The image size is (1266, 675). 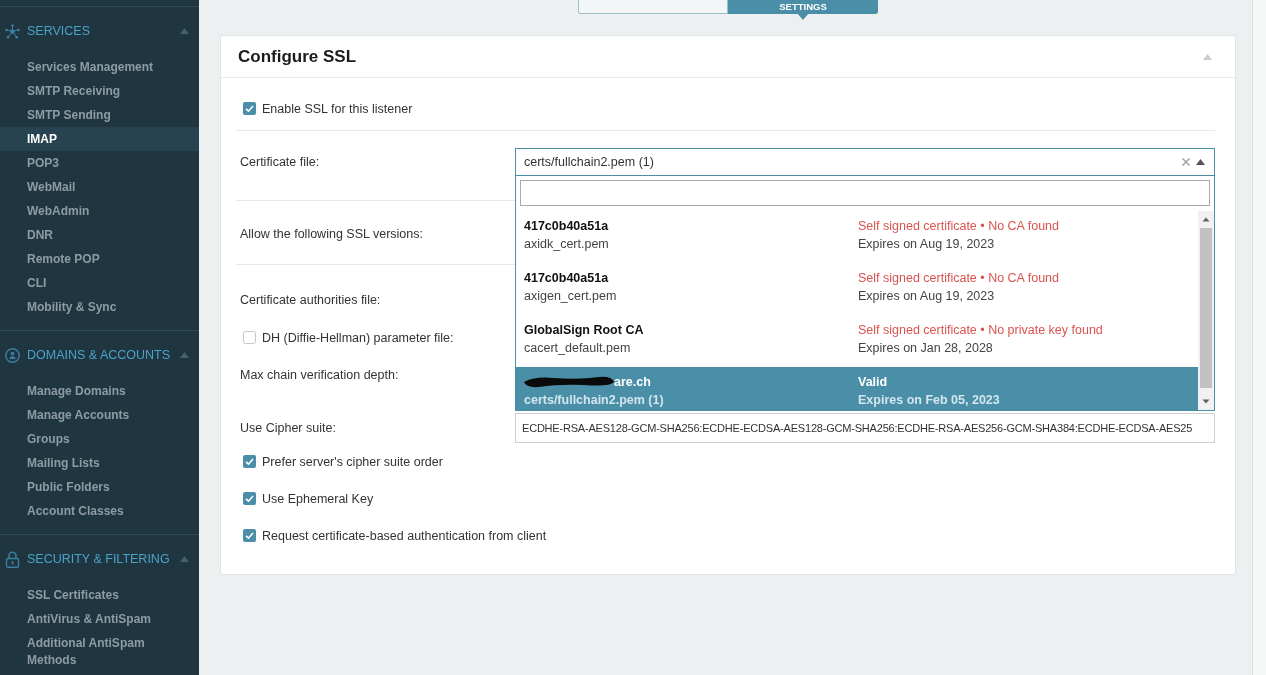 What do you see at coordinates (288, 428) in the screenshot?
I see `field-label: Use Cipher suite:` at bounding box center [288, 428].